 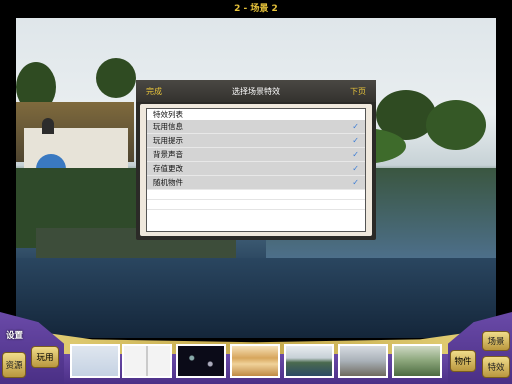 What do you see at coordinates (256, 183) in the screenshot?
I see `effect-item-random-object: 随机物件 ✓` at bounding box center [256, 183].